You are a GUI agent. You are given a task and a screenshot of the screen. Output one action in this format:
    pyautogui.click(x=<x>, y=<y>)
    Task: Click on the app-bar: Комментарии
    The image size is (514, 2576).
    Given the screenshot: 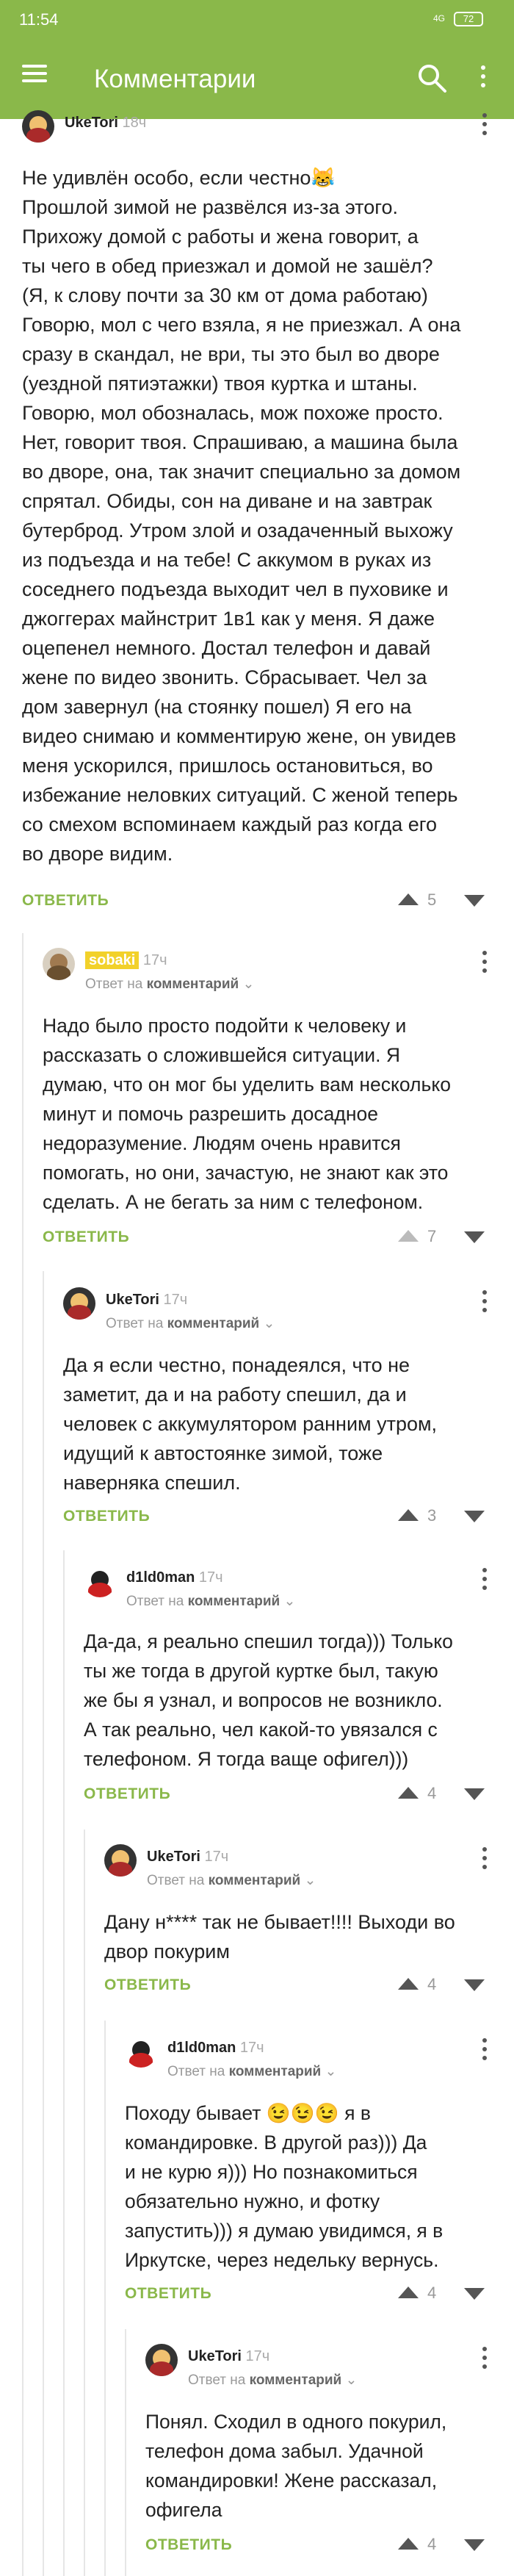 What is the action you would take?
    pyautogui.click(x=257, y=78)
    